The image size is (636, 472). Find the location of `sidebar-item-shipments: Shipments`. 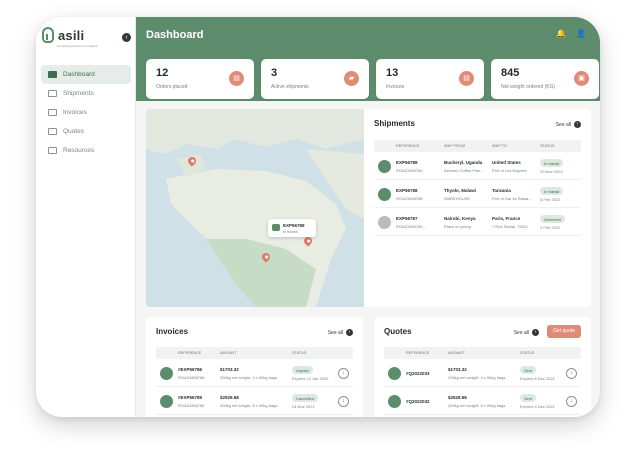

sidebar-item-shipments: Shipments is located at coordinates (86, 93).